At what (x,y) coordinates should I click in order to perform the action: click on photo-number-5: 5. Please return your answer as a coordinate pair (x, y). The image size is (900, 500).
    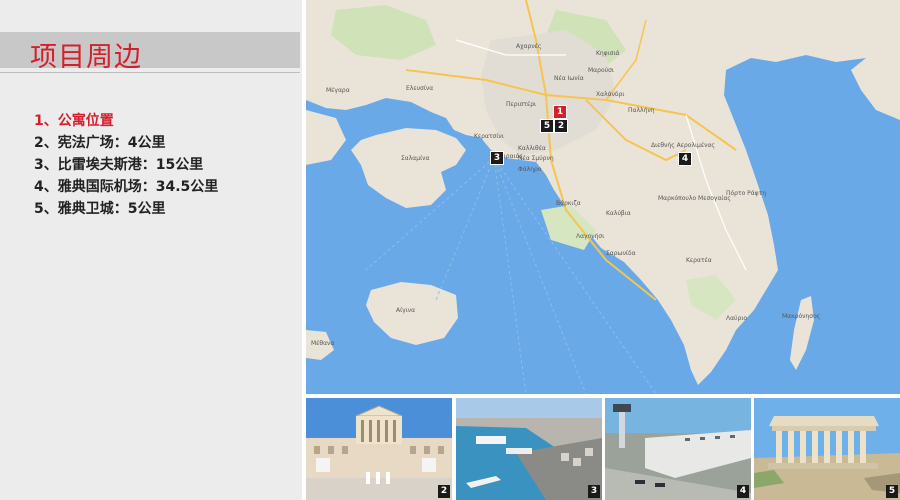
    Looking at the image, I should click on (892, 491).